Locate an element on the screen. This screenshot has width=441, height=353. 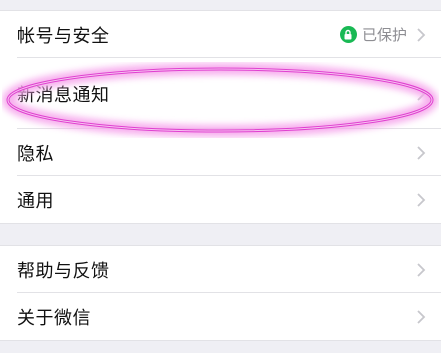
lock-icon is located at coordinates (348, 34).